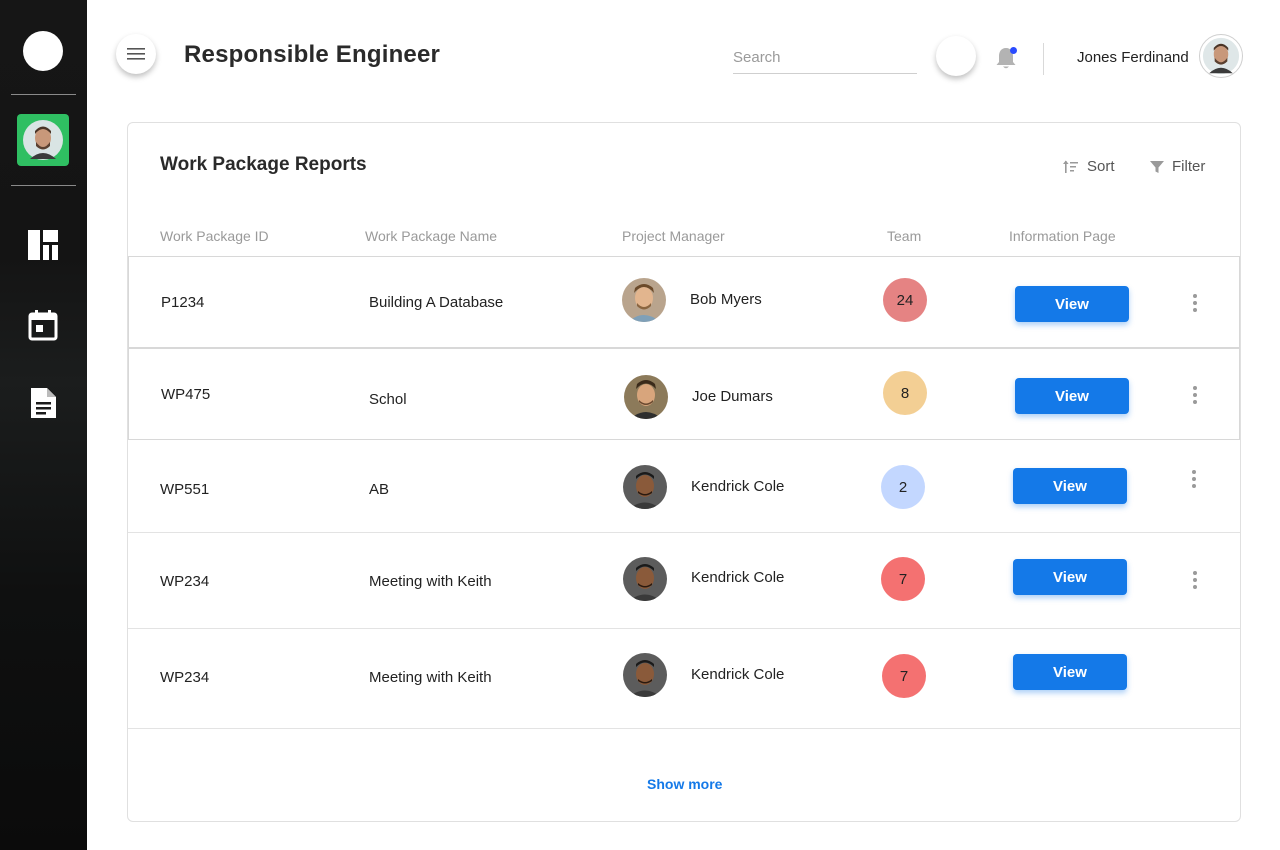 The image size is (1280, 850). What do you see at coordinates (263, 164) in the screenshot?
I see `card-title: Work Package Reports` at bounding box center [263, 164].